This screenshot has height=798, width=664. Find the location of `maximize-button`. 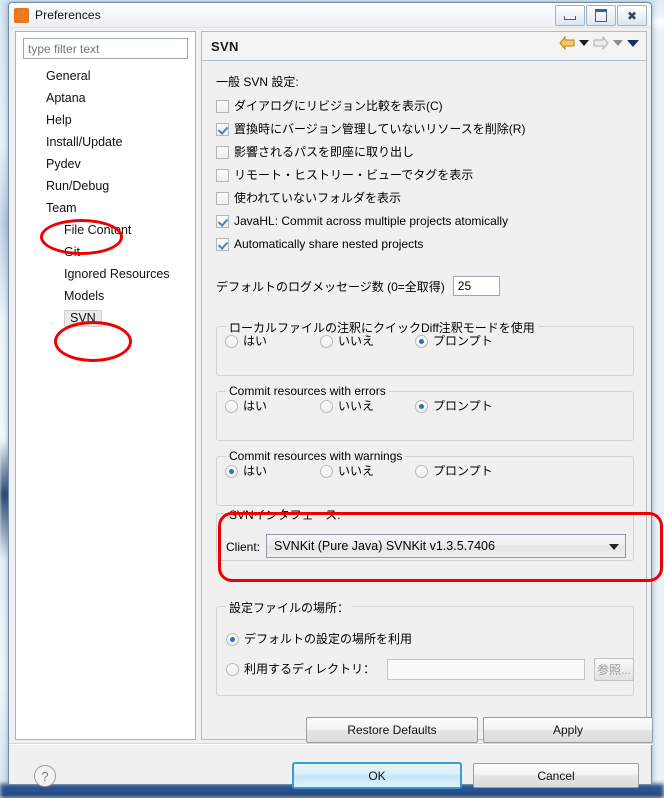

maximize-button is located at coordinates (601, 15).